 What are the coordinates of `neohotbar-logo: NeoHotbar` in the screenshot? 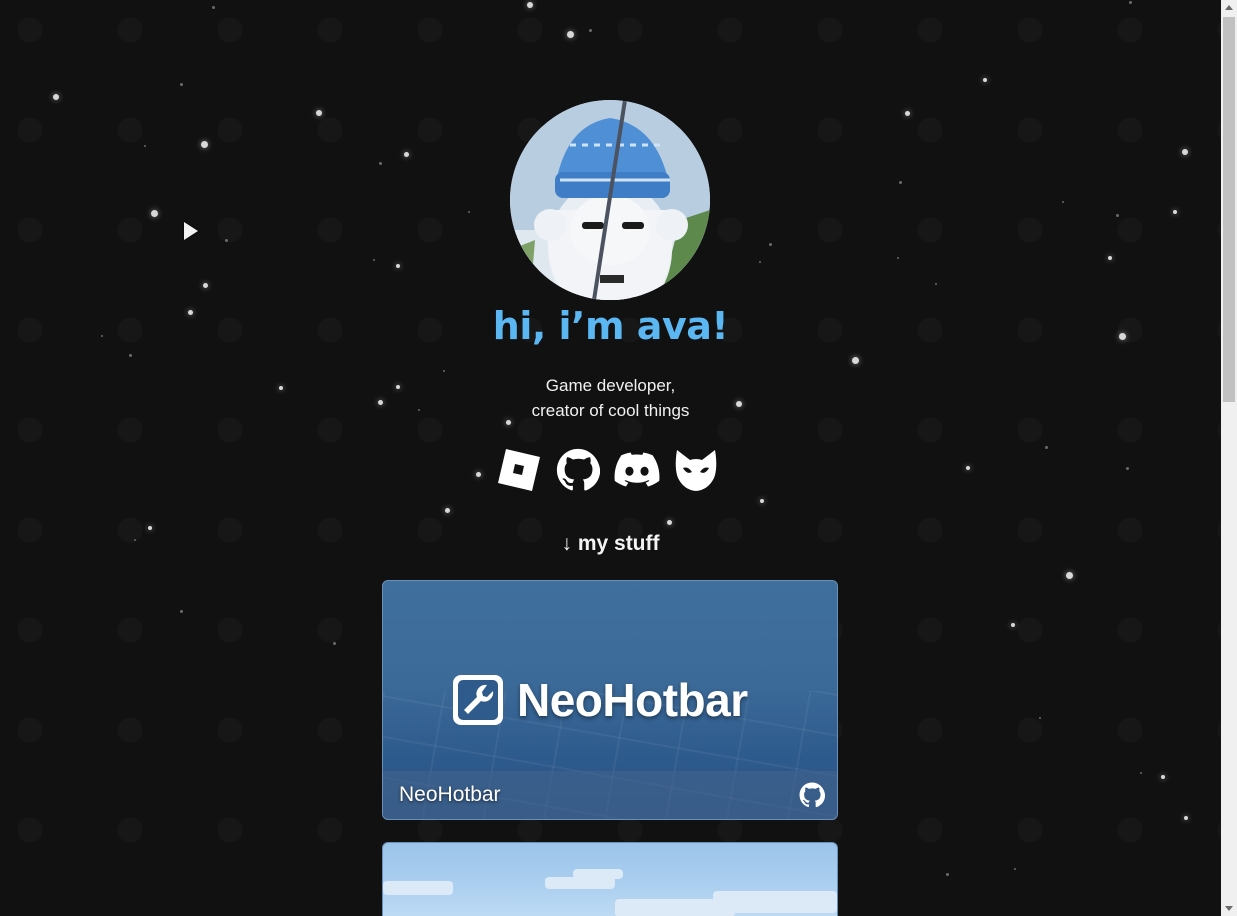 It's located at (599, 700).